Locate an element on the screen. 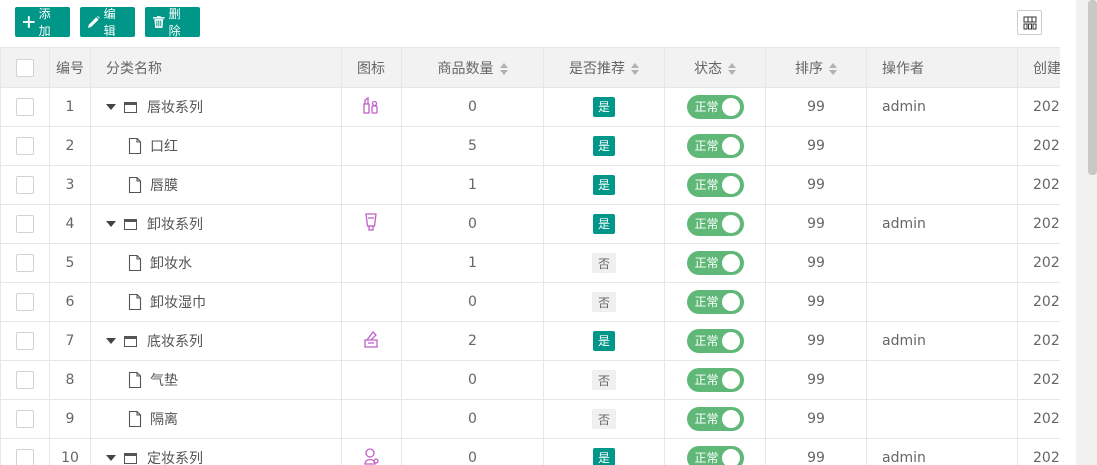 This screenshot has height=465, width=1097. table-row: 8 气垫 0 否 正常 99 2020 is located at coordinates (530, 380).